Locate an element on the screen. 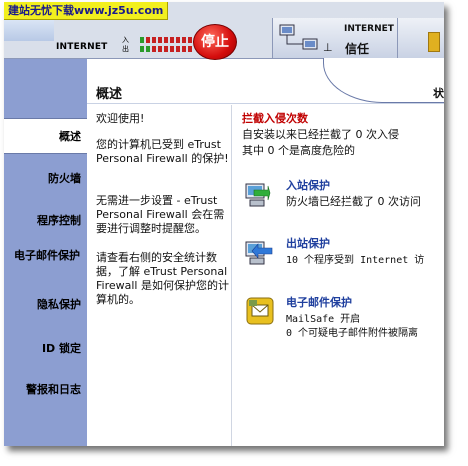 This screenshot has height=466, width=468. intrusion-count: 自安装以来已经拦截了 0 次入侵 is located at coordinates (320, 134).